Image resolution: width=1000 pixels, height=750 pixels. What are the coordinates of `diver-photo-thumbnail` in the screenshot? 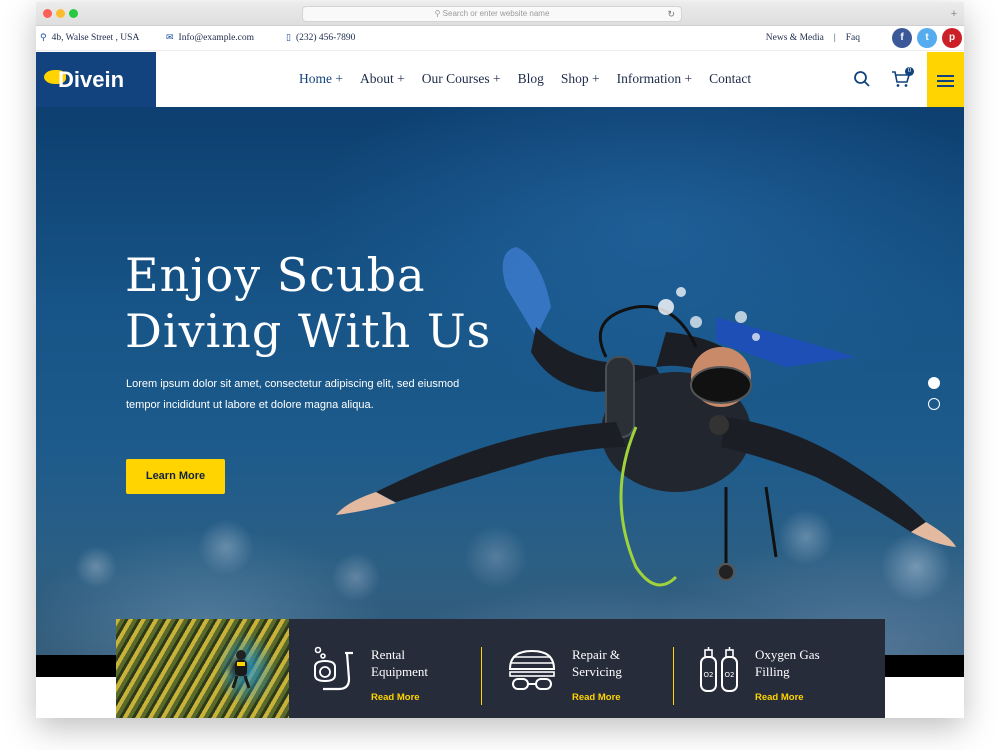 It's located at (202, 668).